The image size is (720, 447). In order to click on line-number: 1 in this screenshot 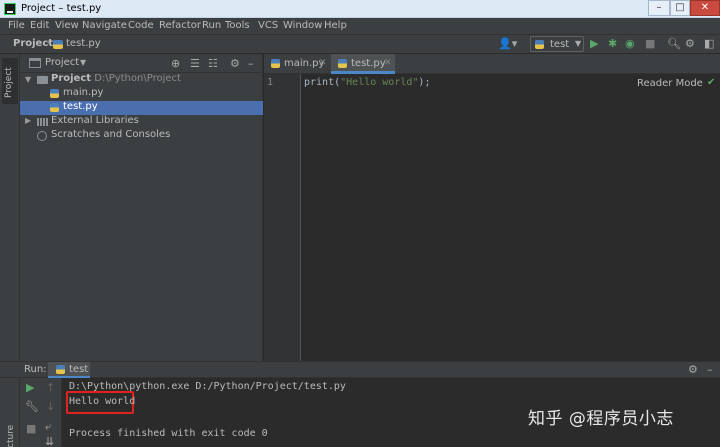, I will do `click(270, 82)`.